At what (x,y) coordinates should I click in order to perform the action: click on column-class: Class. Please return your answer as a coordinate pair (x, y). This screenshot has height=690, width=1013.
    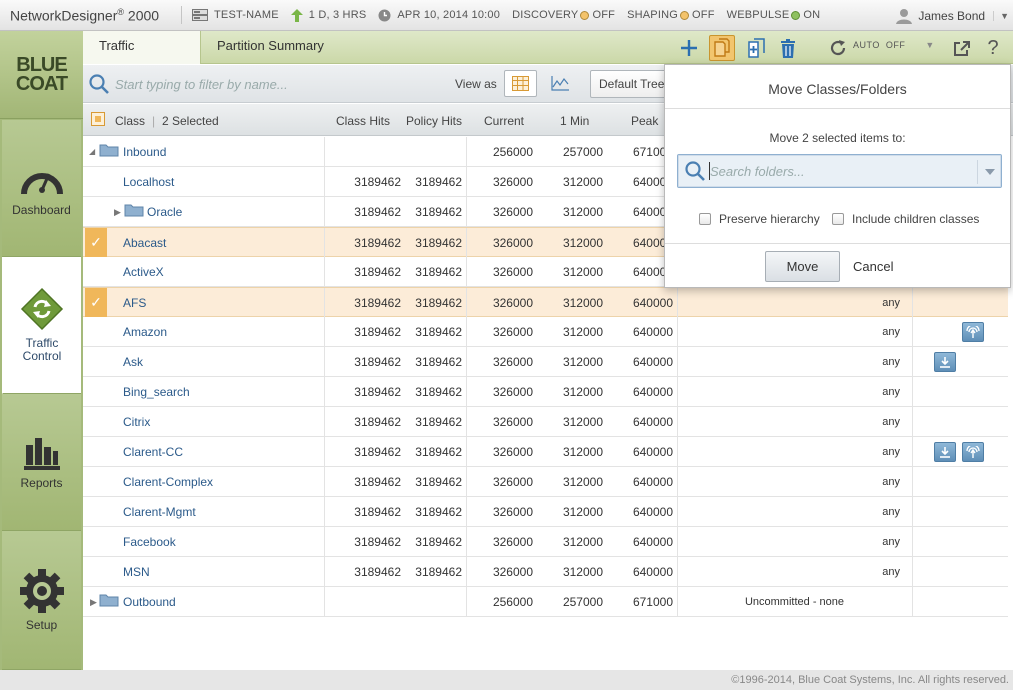
    Looking at the image, I should click on (130, 121).